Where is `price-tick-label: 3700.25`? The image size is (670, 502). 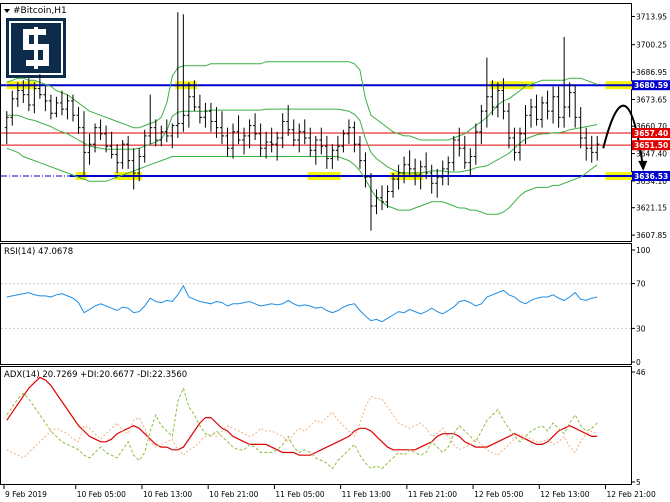
price-tick-label: 3700.25 is located at coordinates (651, 45).